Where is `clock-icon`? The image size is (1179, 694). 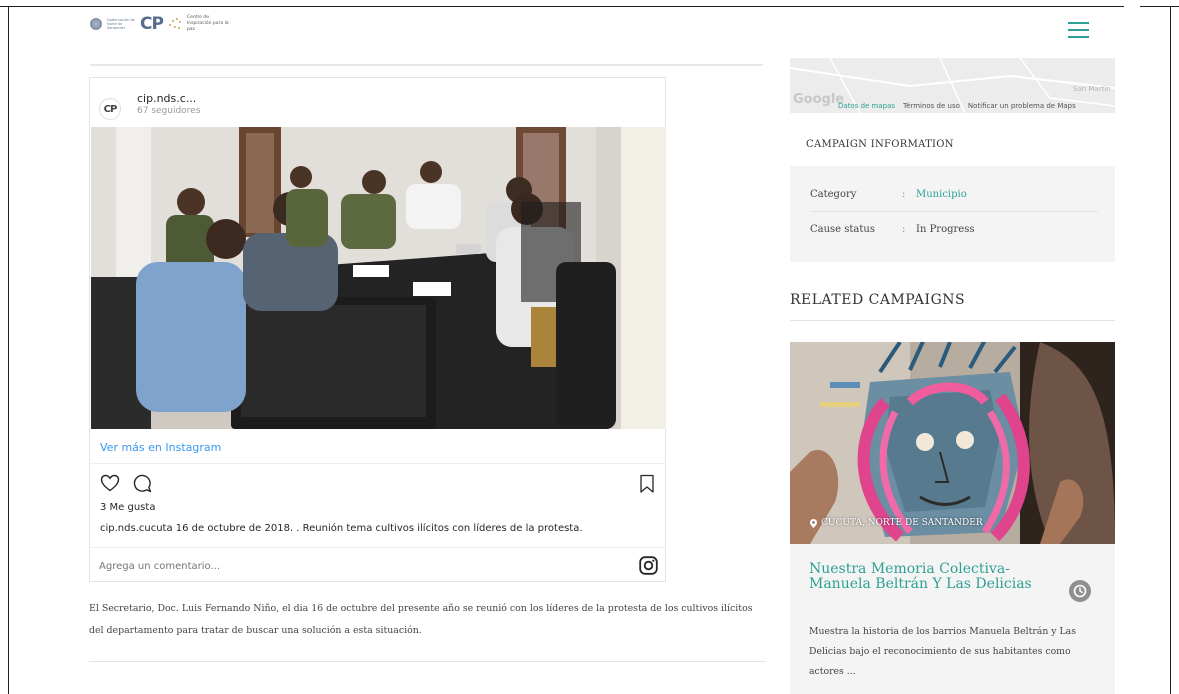 clock-icon is located at coordinates (1080, 591).